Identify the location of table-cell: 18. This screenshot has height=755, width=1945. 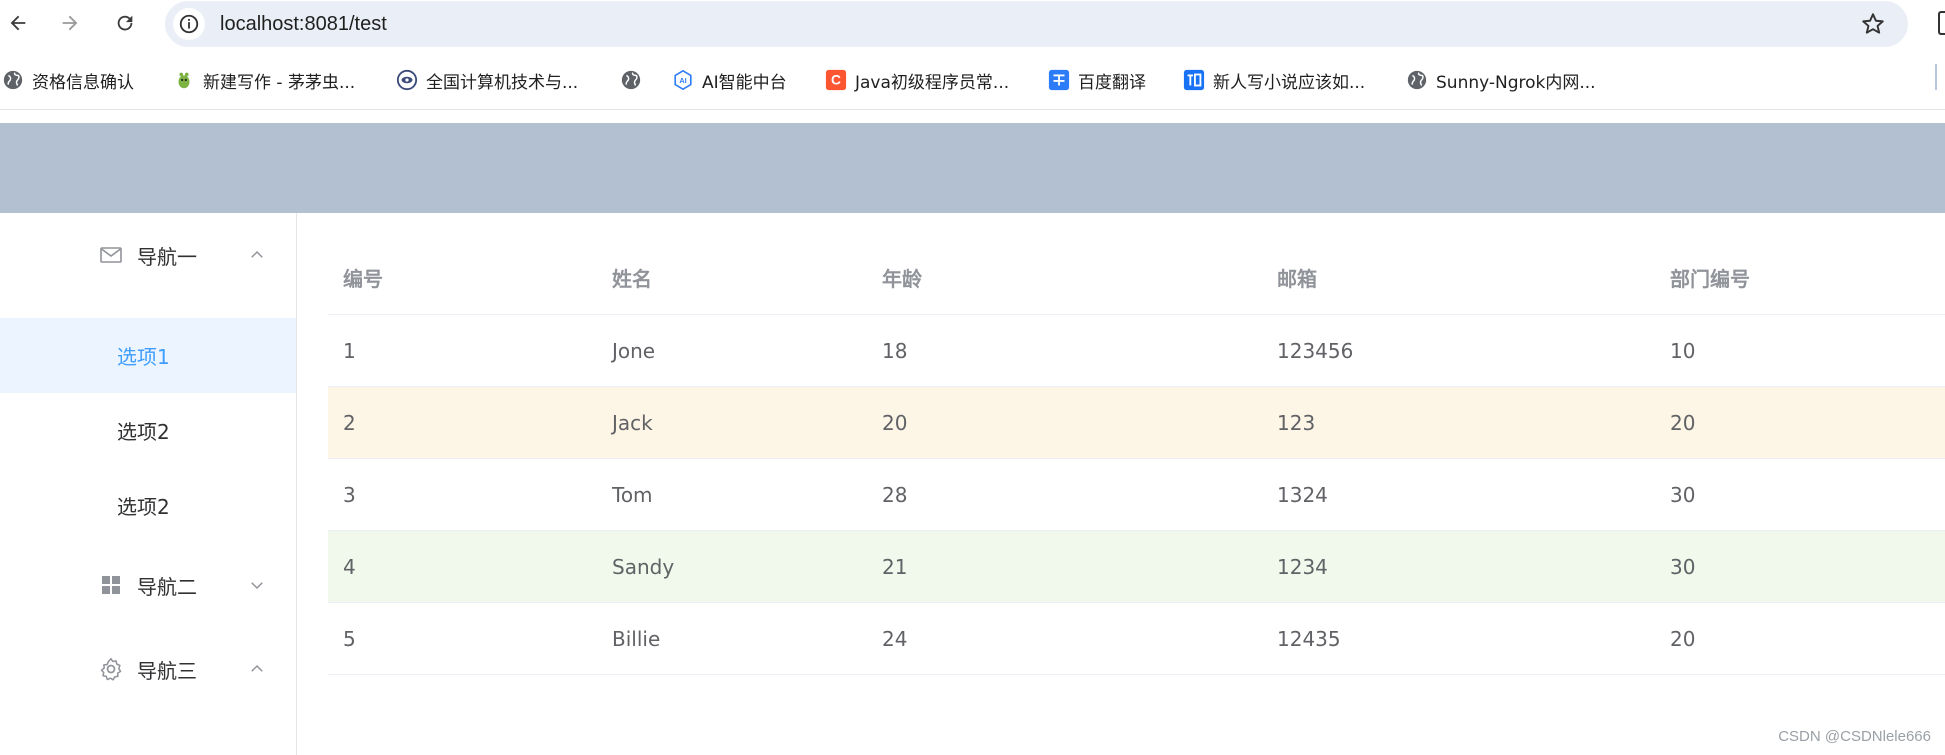
(895, 351).